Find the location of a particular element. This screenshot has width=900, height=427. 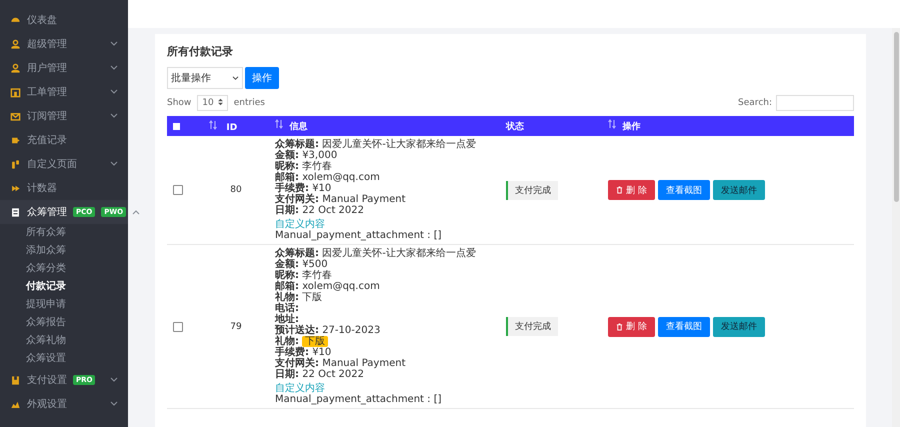

sidebar-label: 外观设置 is located at coordinates (47, 404).